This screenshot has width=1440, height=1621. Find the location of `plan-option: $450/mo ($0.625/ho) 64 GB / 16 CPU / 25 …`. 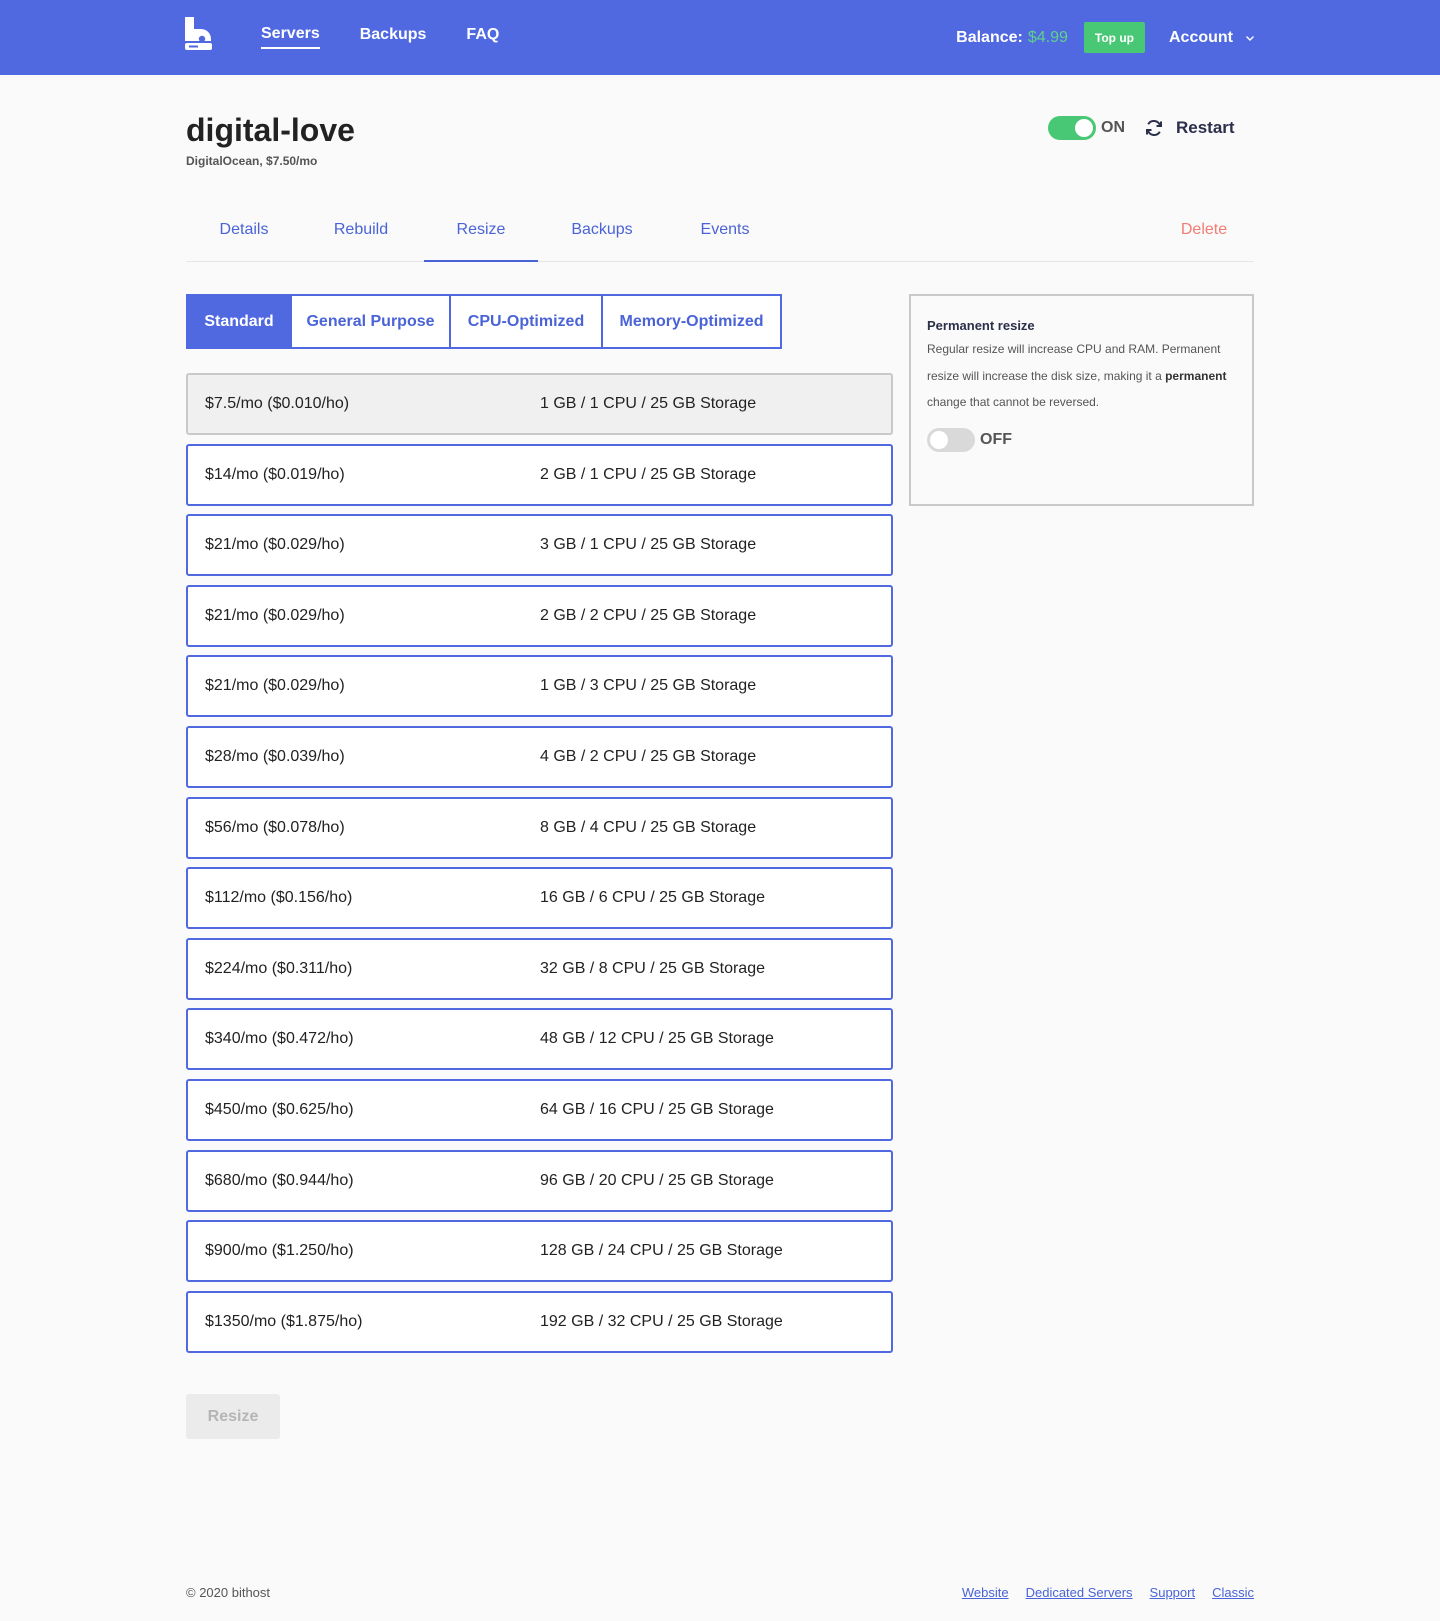

plan-option: $450/mo ($0.625/ho) 64 GB / 16 CPU / 25 … is located at coordinates (539, 1109).